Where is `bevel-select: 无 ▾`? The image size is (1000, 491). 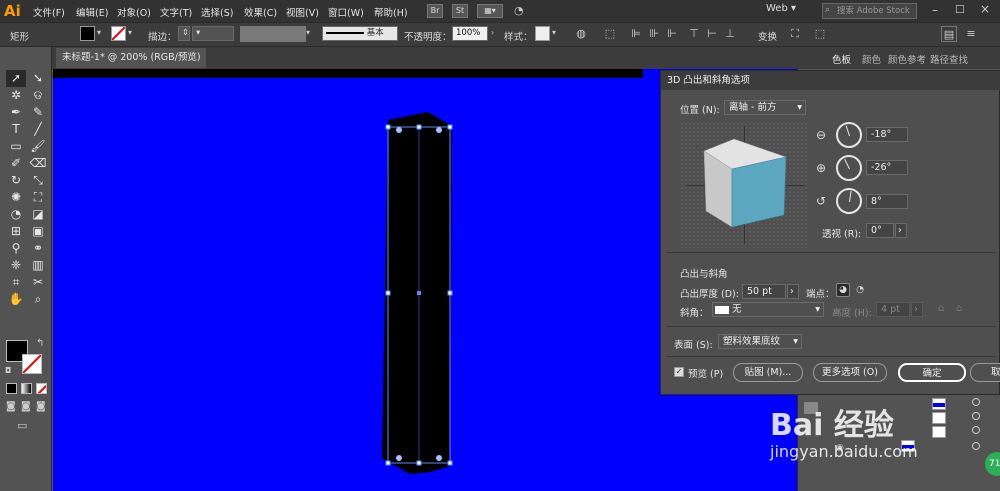 bevel-select: 无 ▾ is located at coordinates (768, 309).